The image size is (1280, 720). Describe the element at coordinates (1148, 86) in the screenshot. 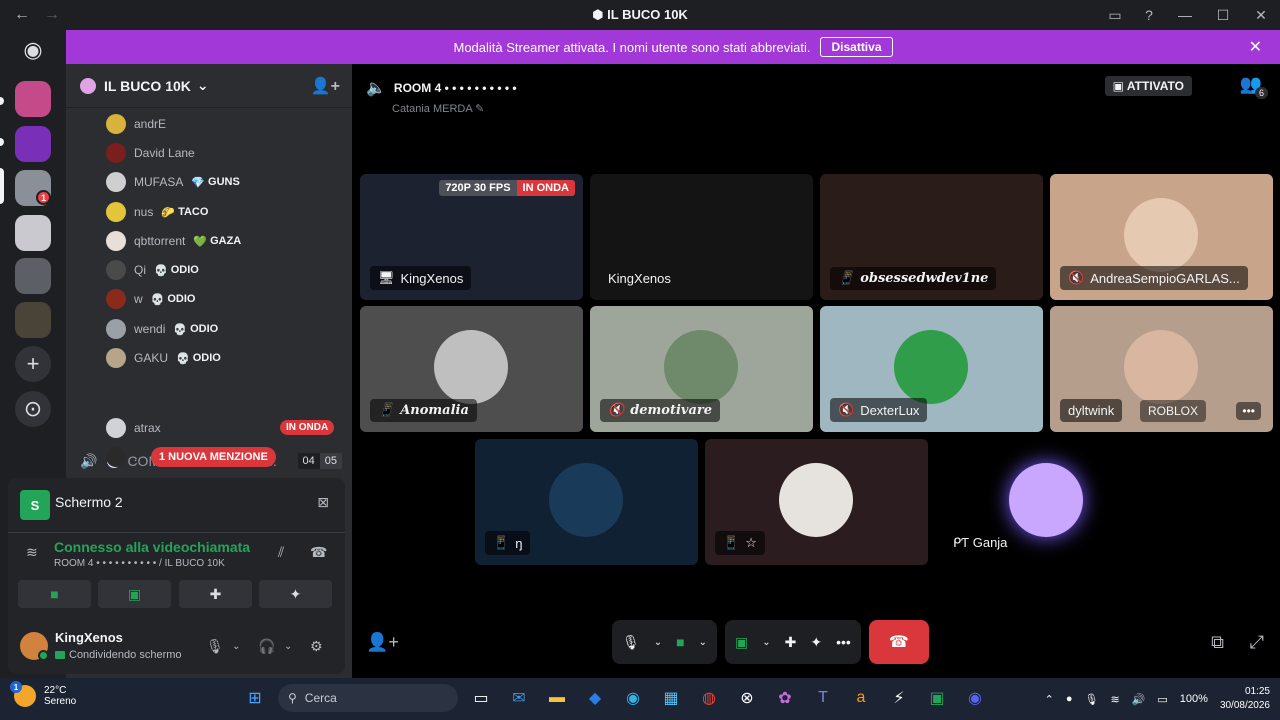

I see `activated-badge: ▣ ATTIVATO` at that location.